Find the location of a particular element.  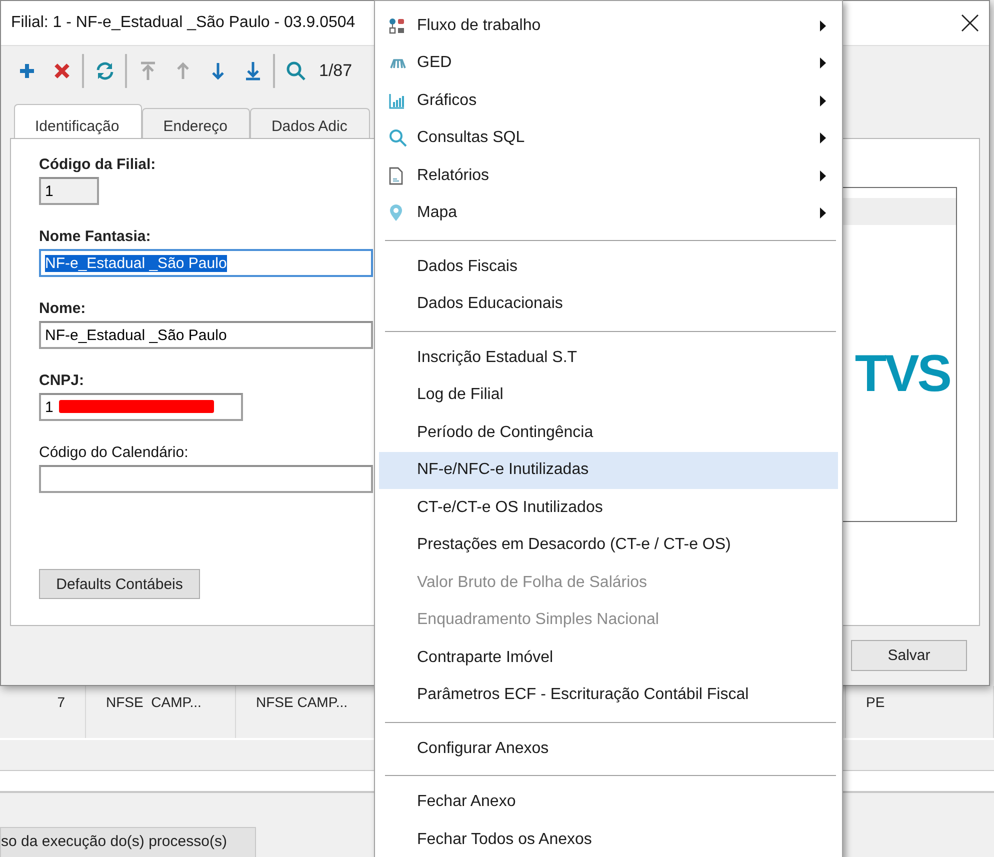

menu-item: Fluxo de trabalho is located at coordinates (608, 25).